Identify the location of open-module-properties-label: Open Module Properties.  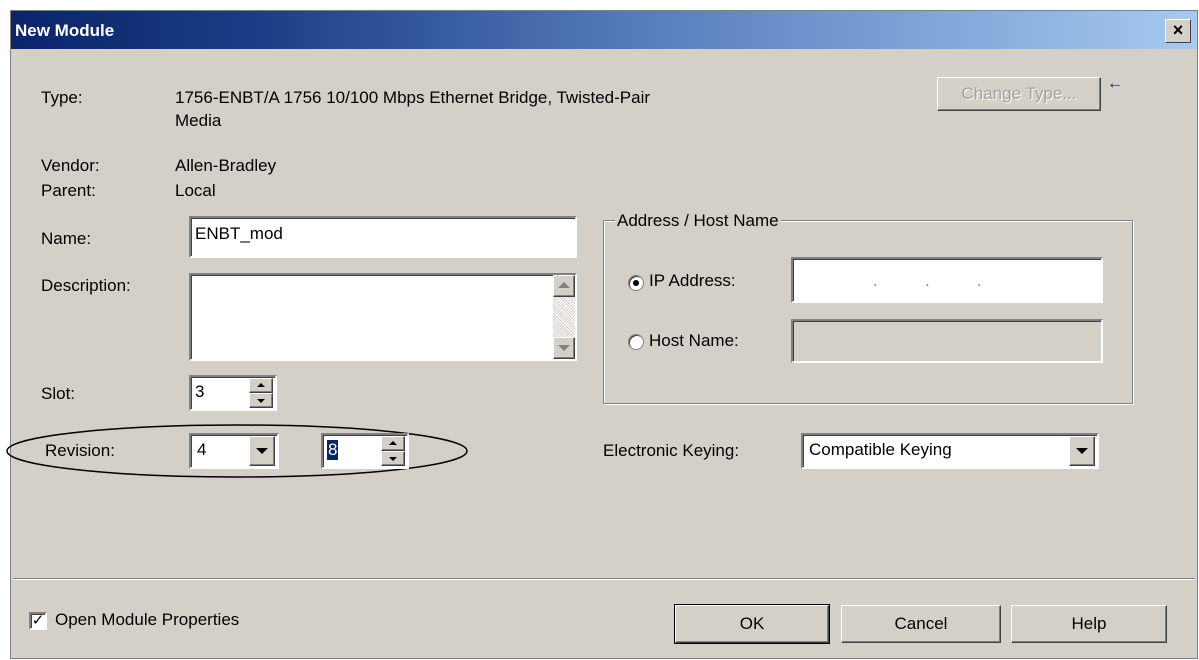
(147, 619).